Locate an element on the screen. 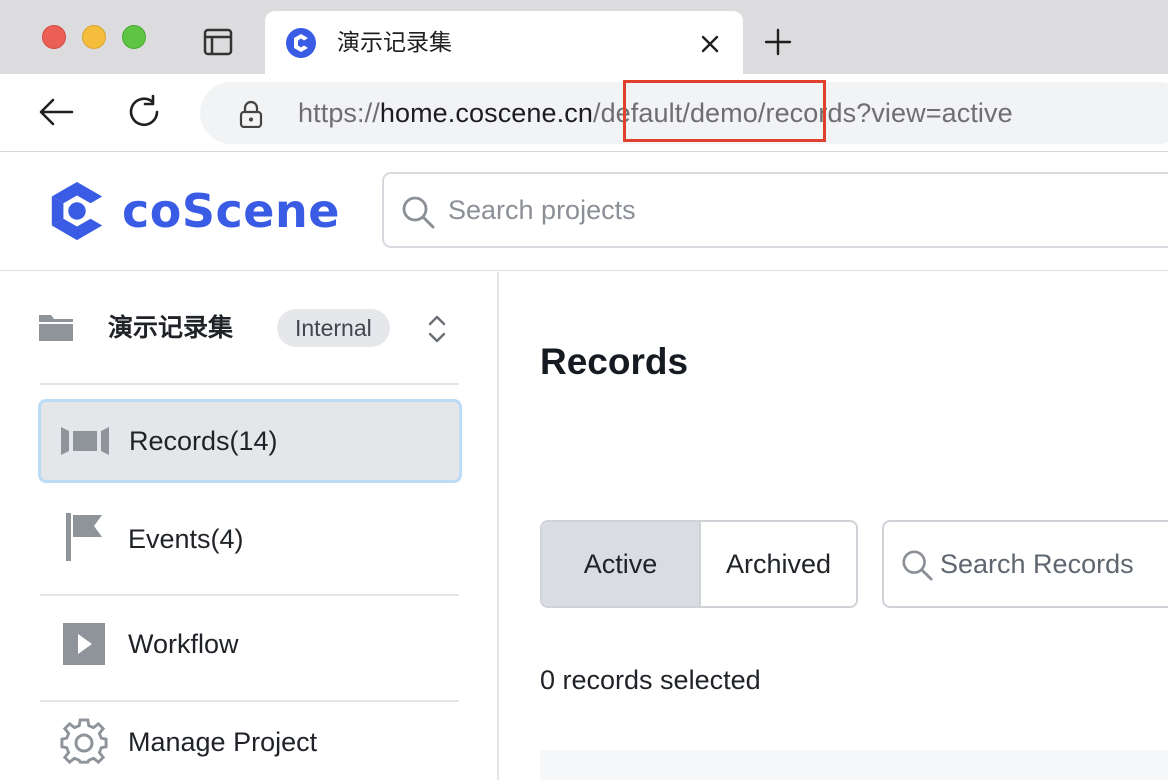  browser-tab-active: 演示记录集 is located at coordinates (504, 43).